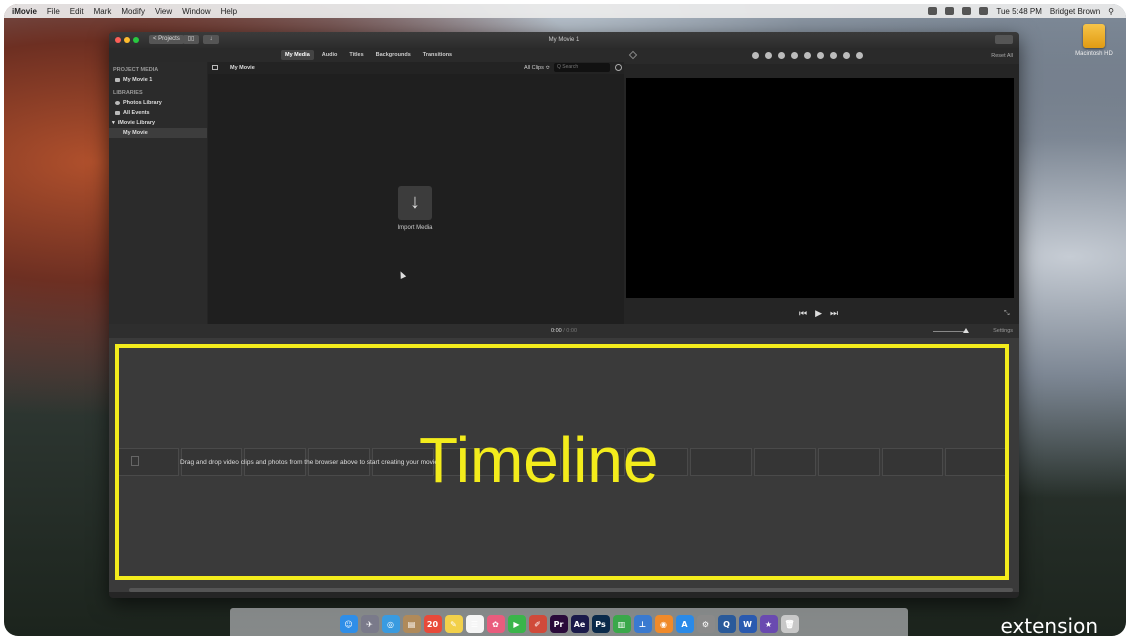  Describe the element at coordinates (163, 11) in the screenshot. I see `menu-view: View` at that location.